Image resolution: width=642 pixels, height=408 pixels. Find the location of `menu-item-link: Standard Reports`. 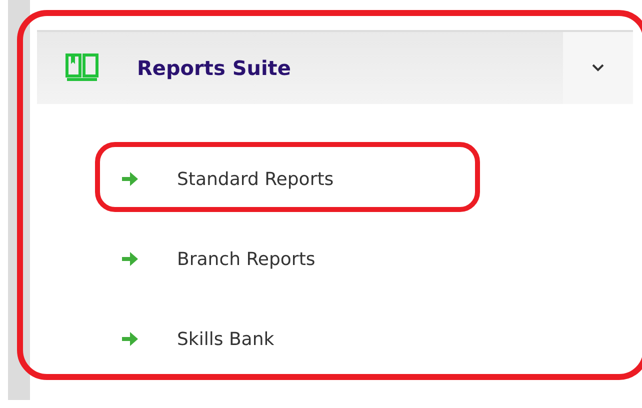

menu-item-link: Standard Reports is located at coordinates (255, 179).